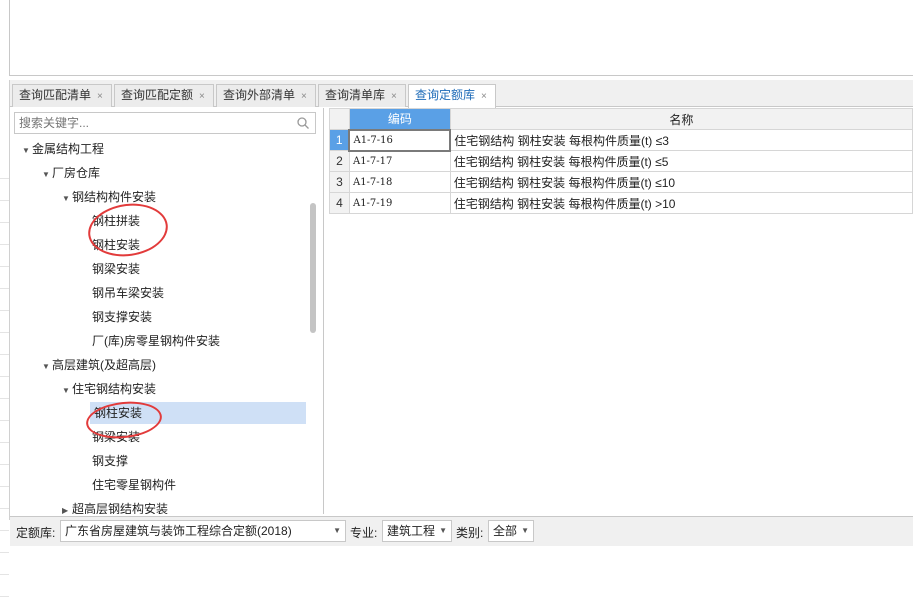 The image size is (913, 597). Describe the element at coordinates (114, 197) in the screenshot. I see `tree-node-label: 钢结构构件安装` at that location.